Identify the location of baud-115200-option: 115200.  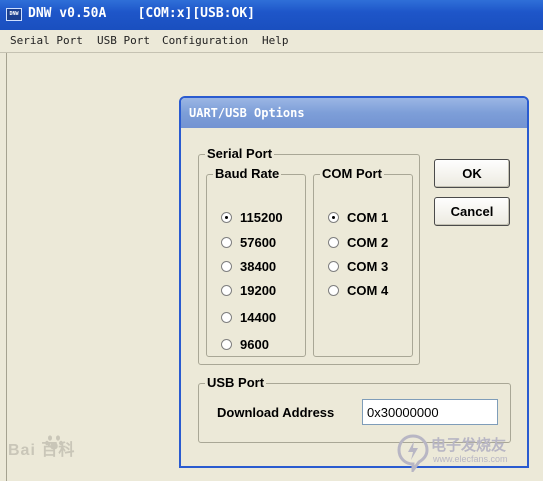
(252, 217).